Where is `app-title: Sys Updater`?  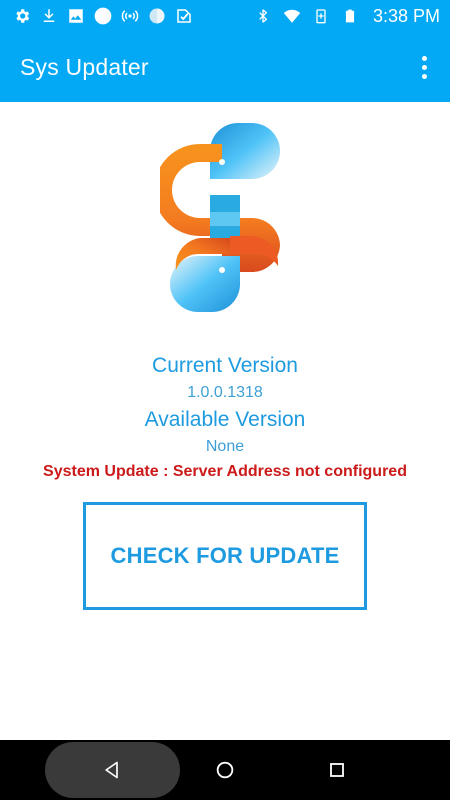
app-title: Sys Updater is located at coordinates (84, 66).